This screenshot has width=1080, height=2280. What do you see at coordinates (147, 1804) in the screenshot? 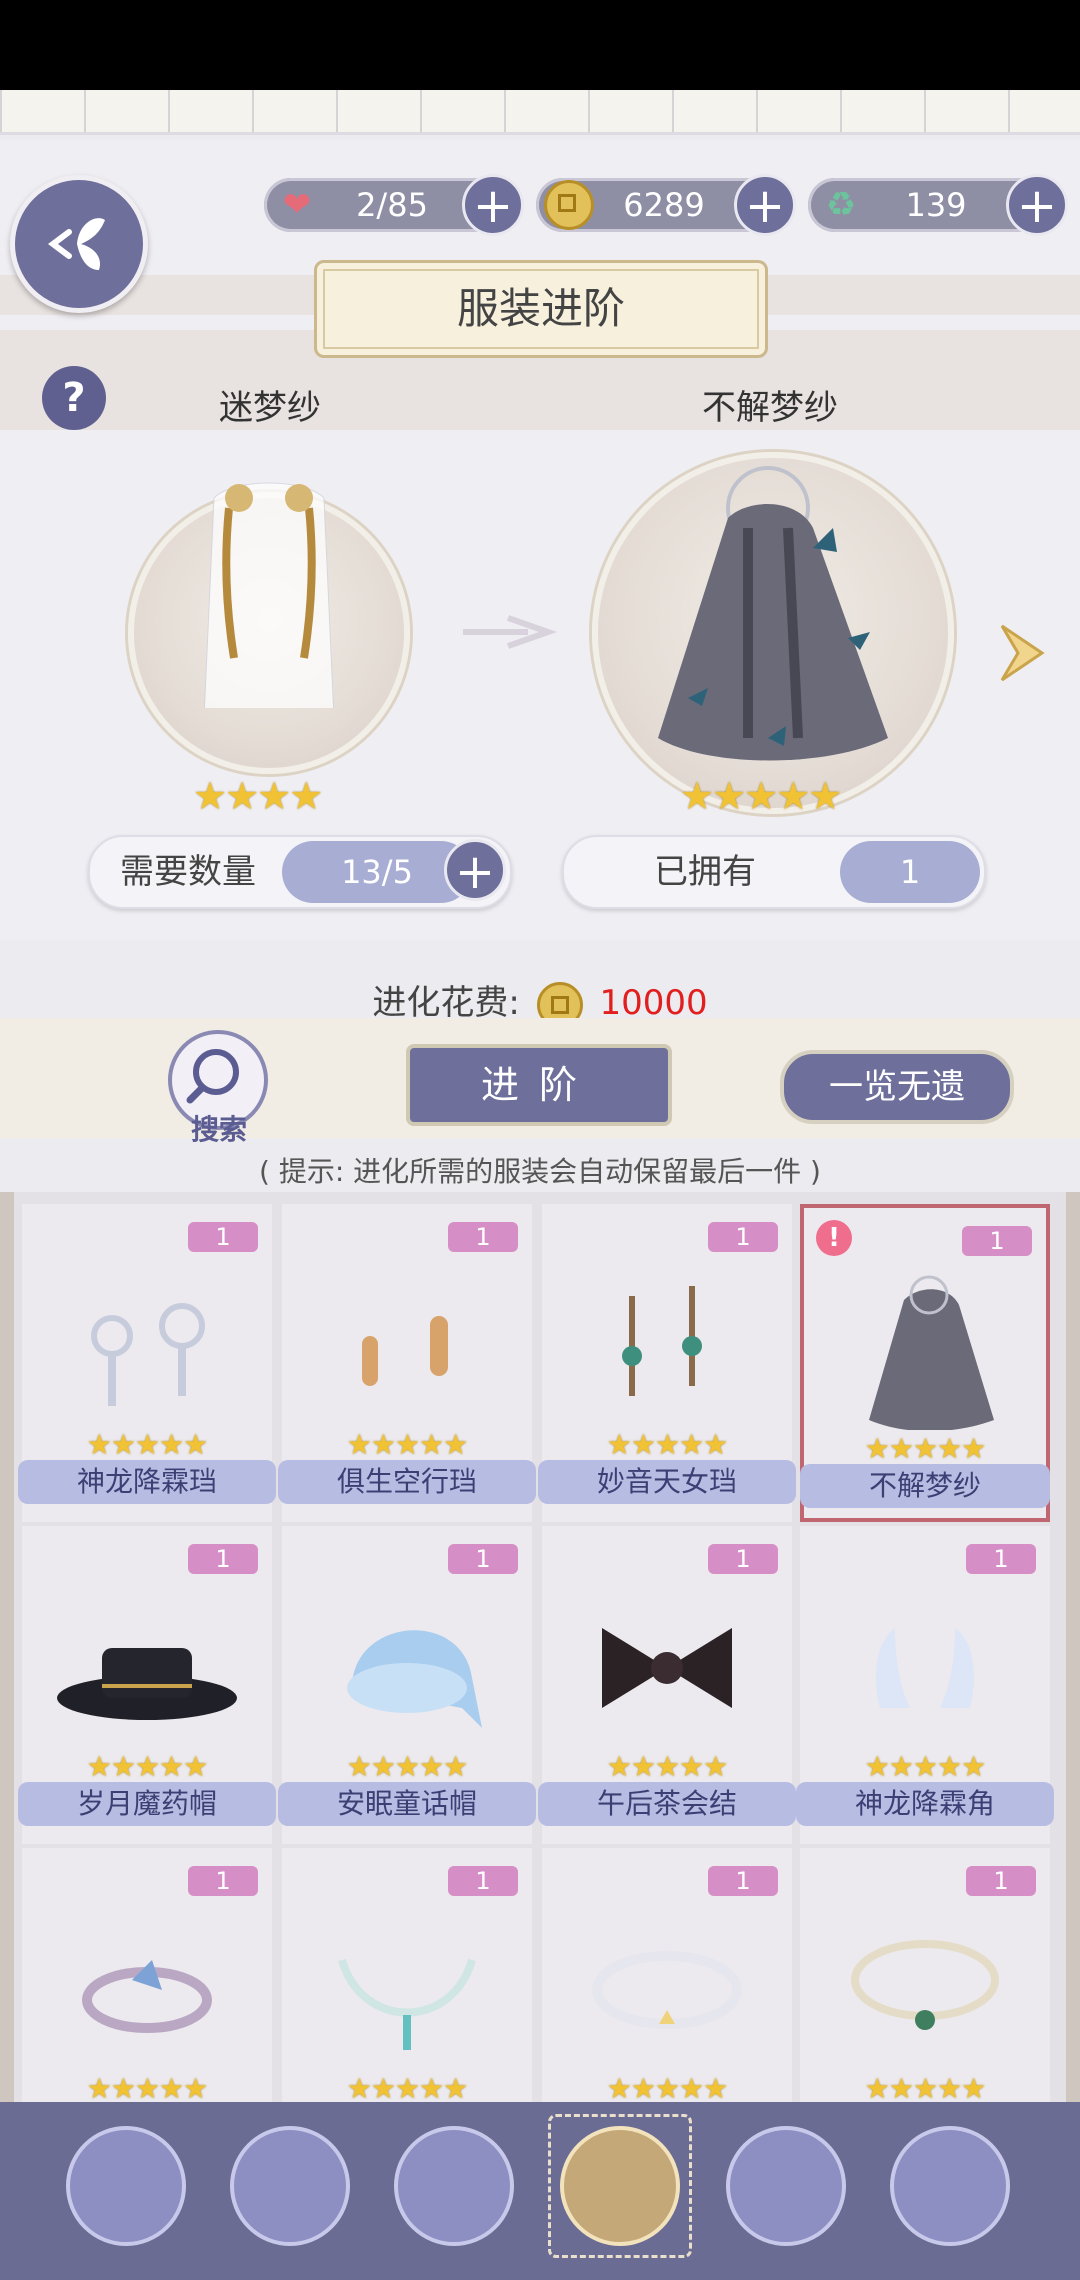
I see `item-name: 岁月魔药帽` at bounding box center [147, 1804].